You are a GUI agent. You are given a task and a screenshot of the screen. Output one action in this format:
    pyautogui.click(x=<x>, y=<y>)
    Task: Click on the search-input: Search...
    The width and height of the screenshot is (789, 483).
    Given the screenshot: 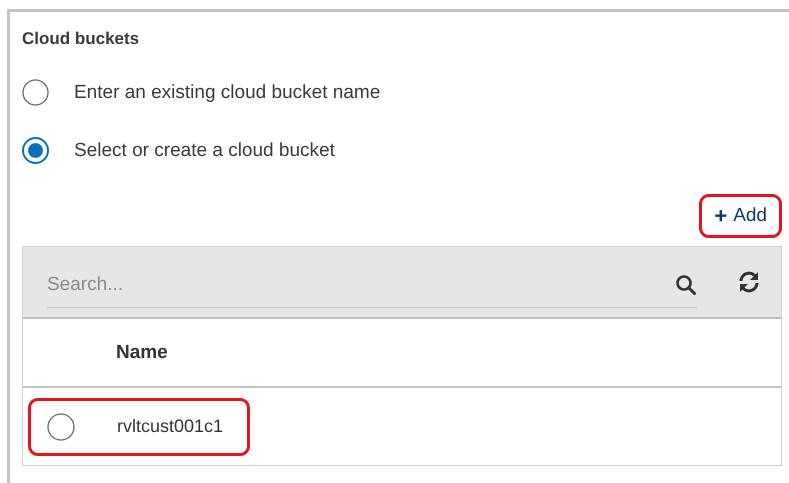 What is the action you would take?
    pyautogui.click(x=354, y=284)
    